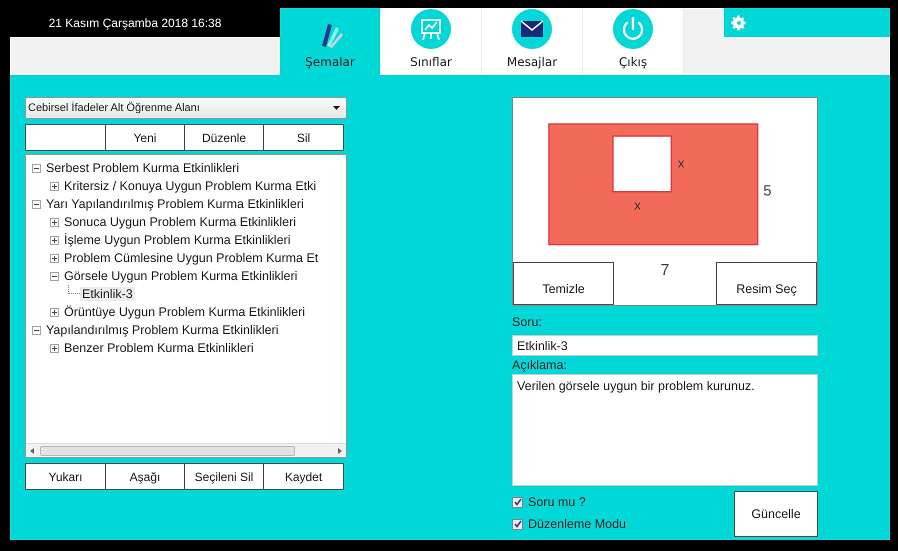 The height and width of the screenshot is (551, 898). I want to click on width-label: 7, so click(665, 271).